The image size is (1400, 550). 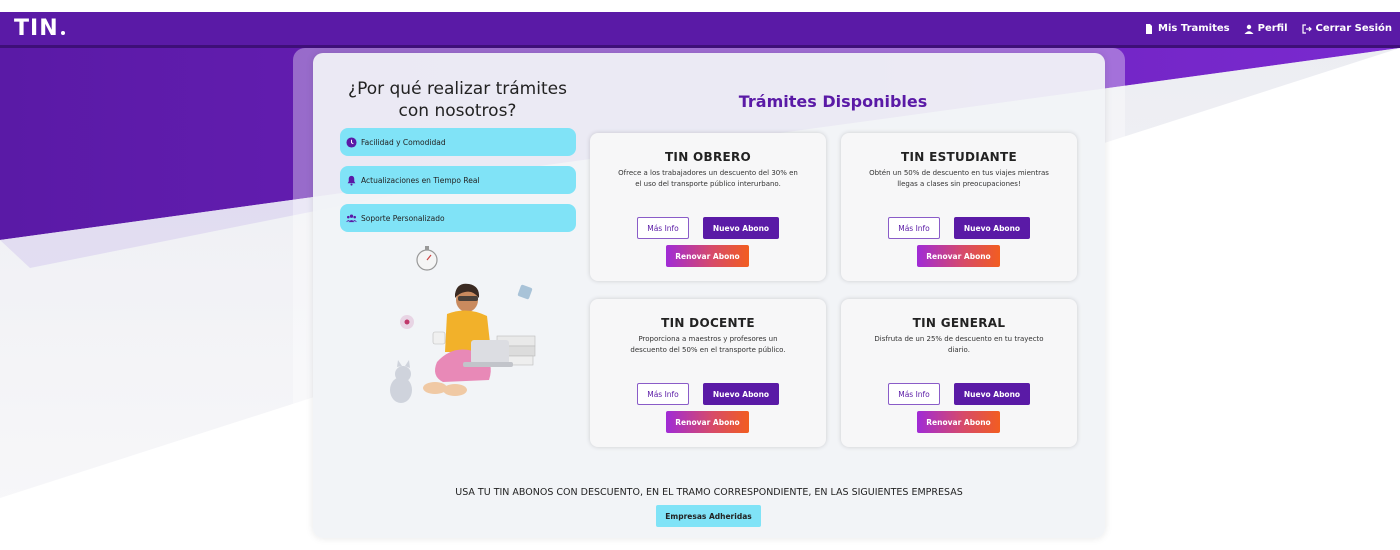 What do you see at coordinates (1306, 28) in the screenshot?
I see `logout-icon` at bounding box center [1306, 28].